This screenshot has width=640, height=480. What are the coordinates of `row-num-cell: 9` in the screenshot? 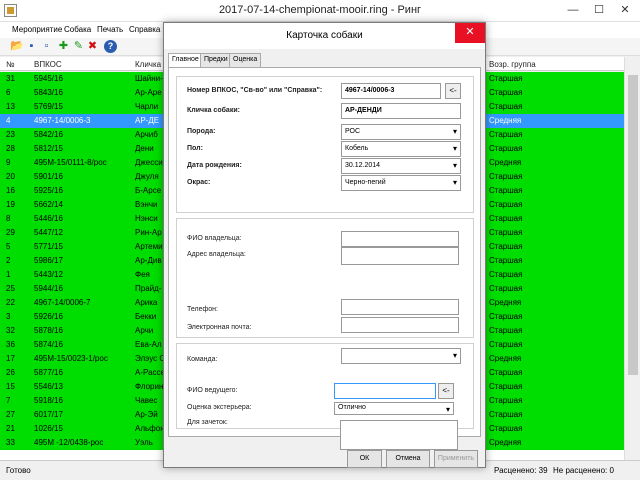 It's located at (8, 162).